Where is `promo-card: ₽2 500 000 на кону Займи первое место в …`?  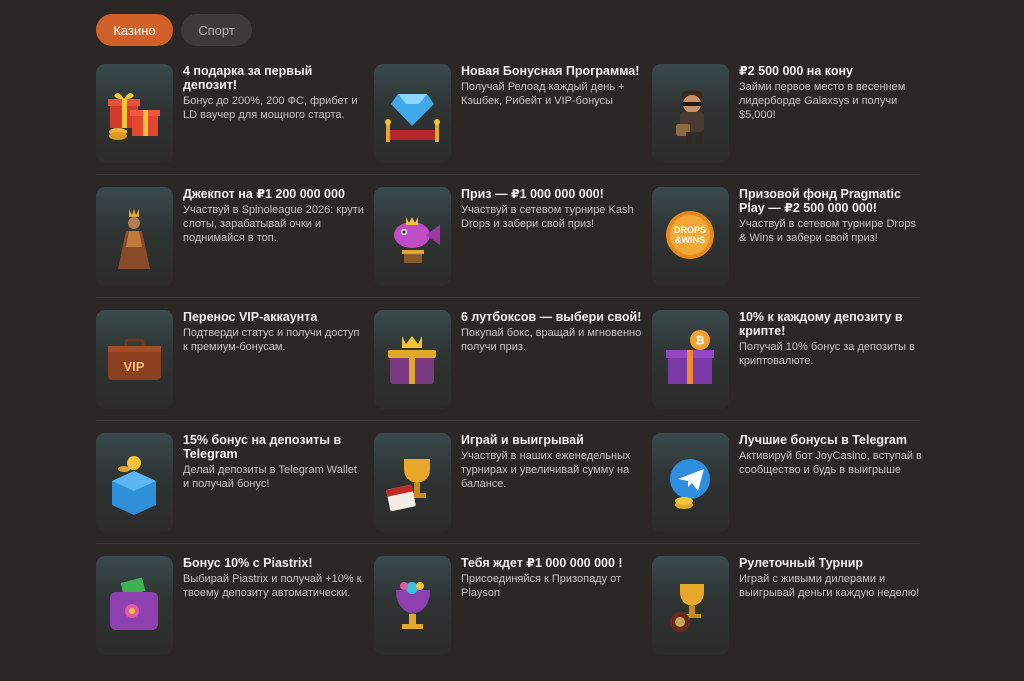
promo-card: ₽2 500 000 на кону Займи первое место в … is located at coordinates (787, 114).